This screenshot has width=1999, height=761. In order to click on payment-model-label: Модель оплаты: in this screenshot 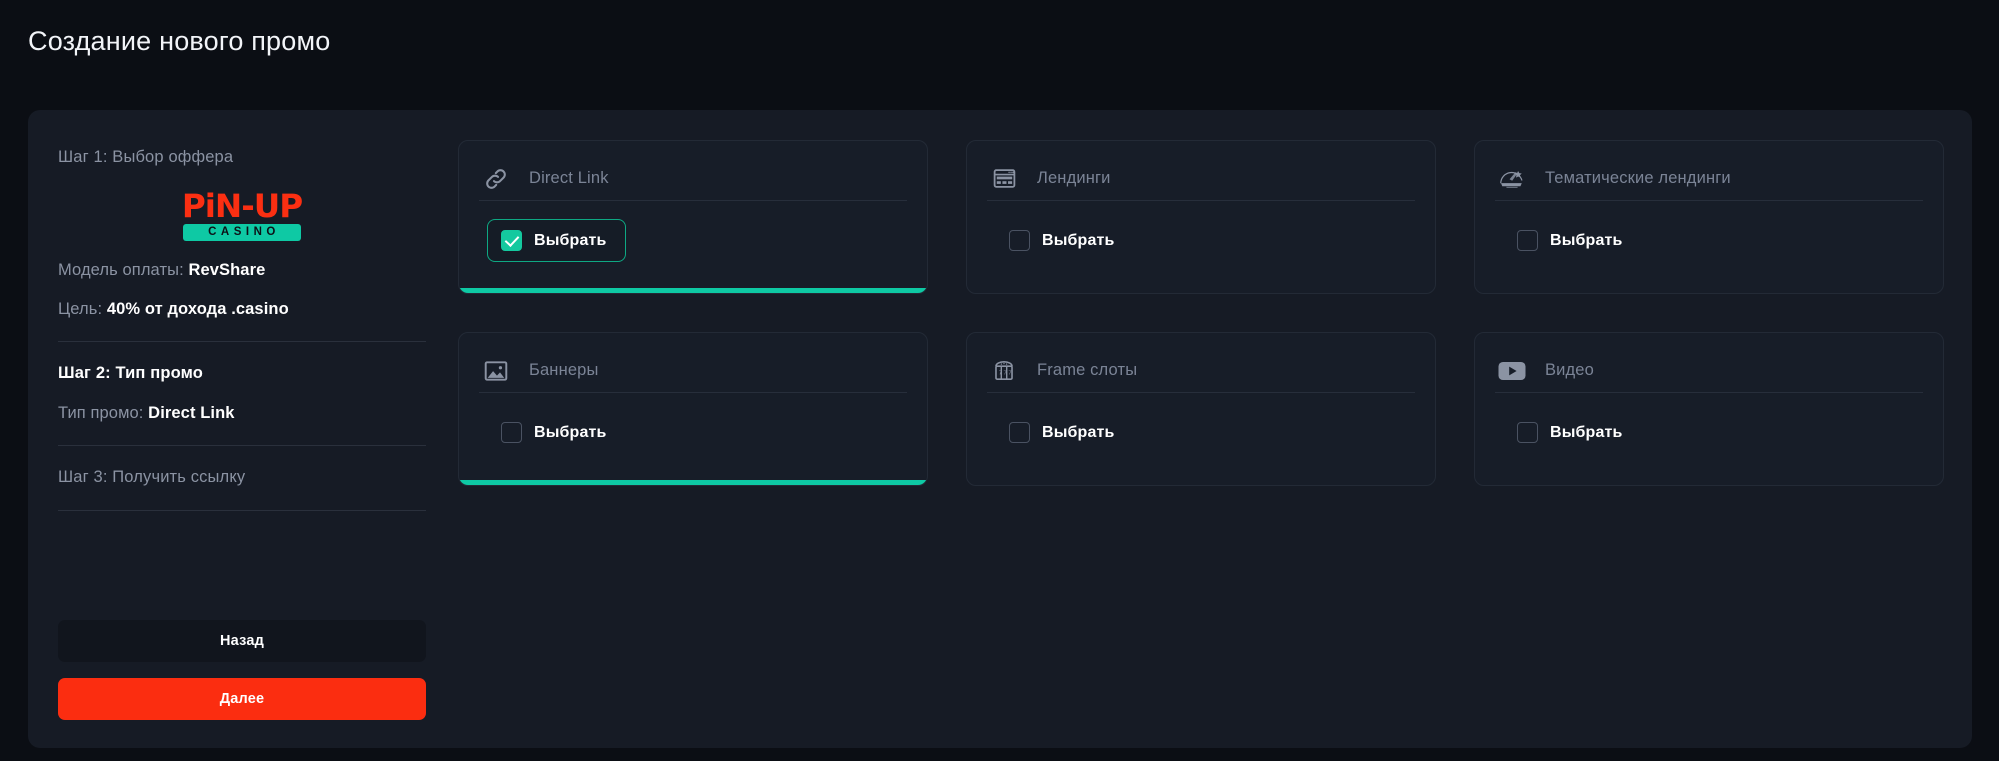, I will do `click(121, 270)`.